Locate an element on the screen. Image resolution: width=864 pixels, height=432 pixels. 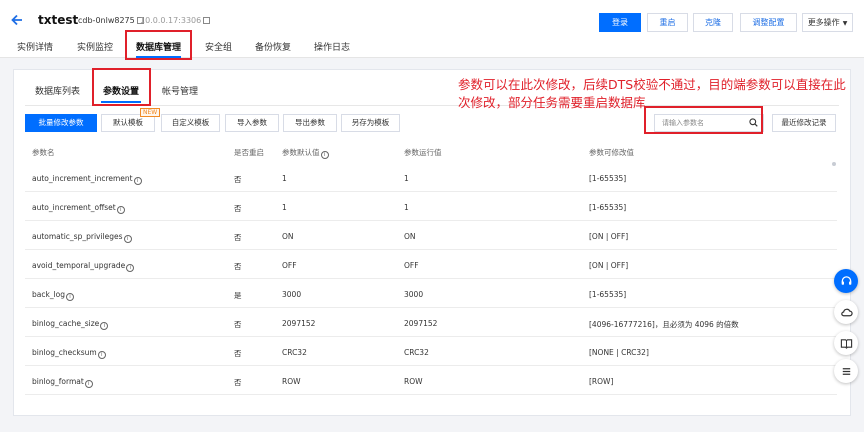
custom-template-button: 自定义模板 is located at coordinates (190, 123).